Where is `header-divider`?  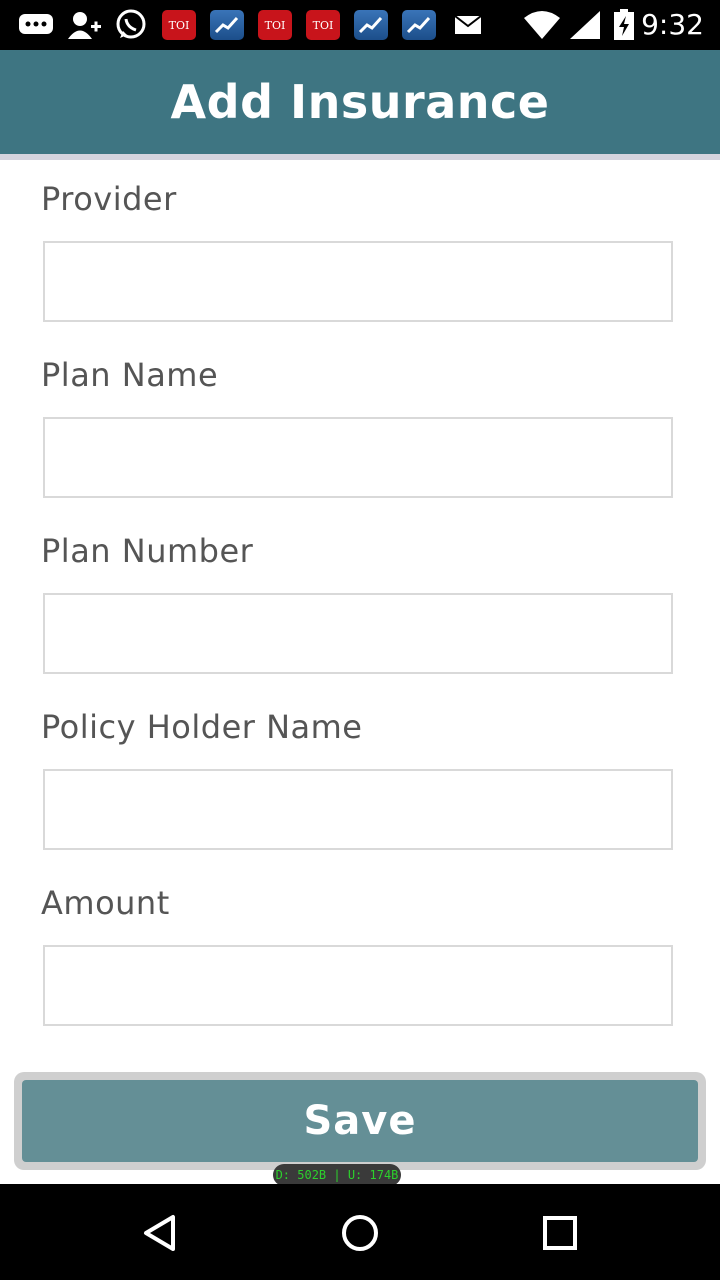 header-divider is located at coordinates (360, 157).